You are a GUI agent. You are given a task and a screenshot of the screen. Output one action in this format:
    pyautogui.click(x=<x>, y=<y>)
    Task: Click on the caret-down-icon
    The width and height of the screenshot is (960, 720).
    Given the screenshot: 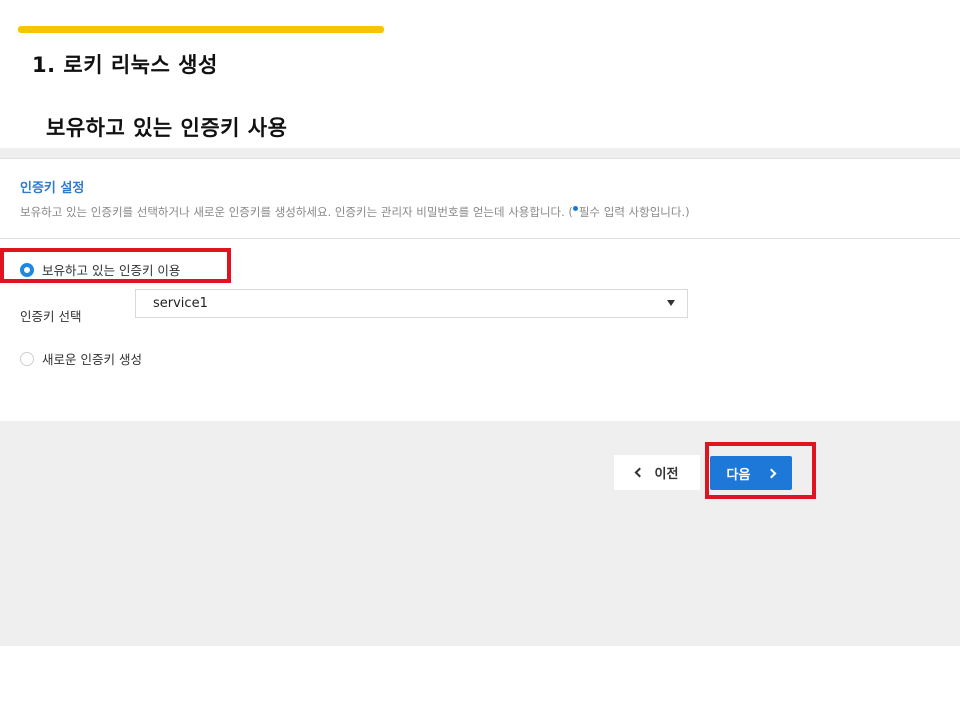 What is the action you would take?
    pyautogui.click(x=671, y=303)
    